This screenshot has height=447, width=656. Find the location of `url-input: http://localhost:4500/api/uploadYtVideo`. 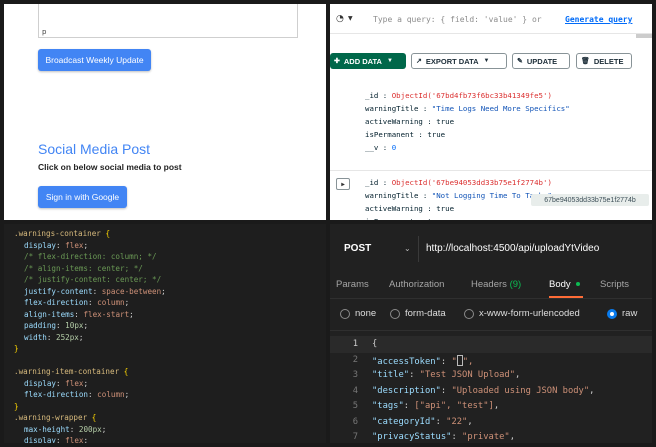

url-input: http://localhost:4500/api/uploadYtVideo is located at coordinates (512, 248).